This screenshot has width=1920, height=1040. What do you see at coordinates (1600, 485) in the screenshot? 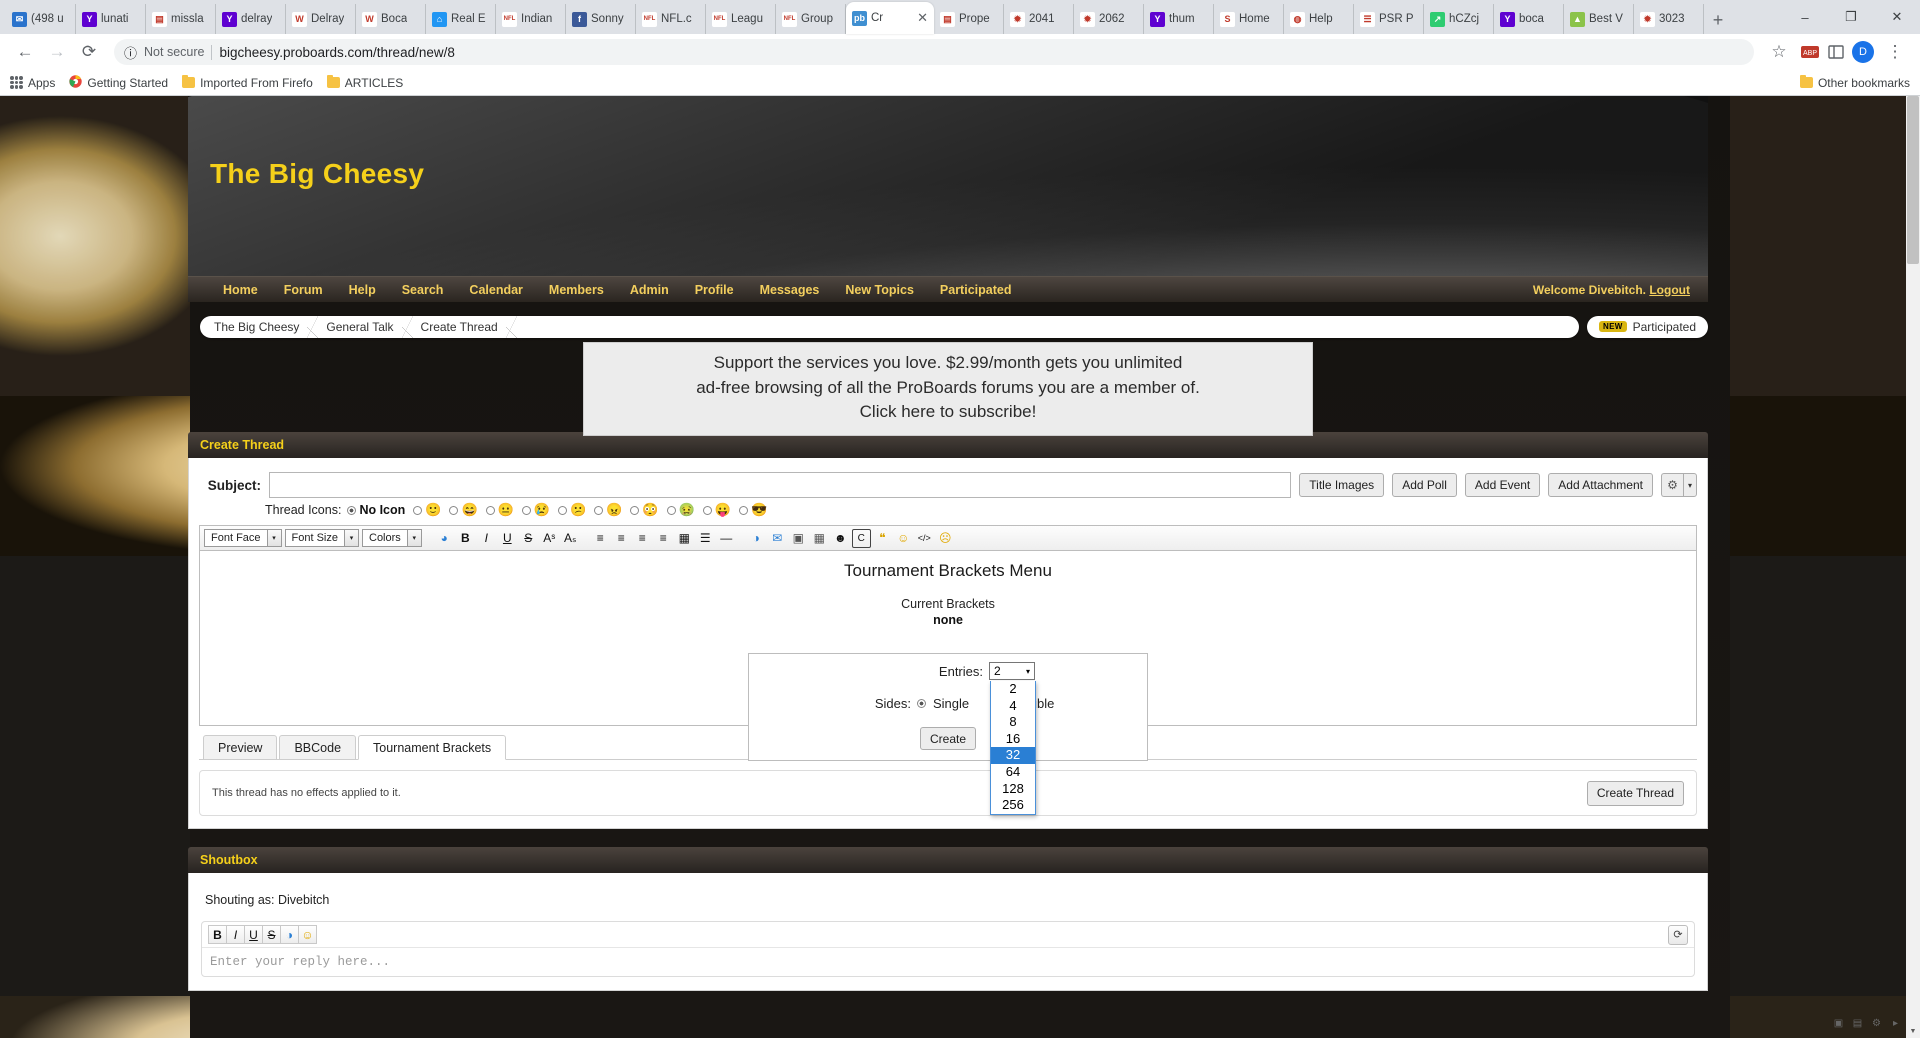
I see `add-attachment-button: Add Attachment` at bounding box center [1600, 485].